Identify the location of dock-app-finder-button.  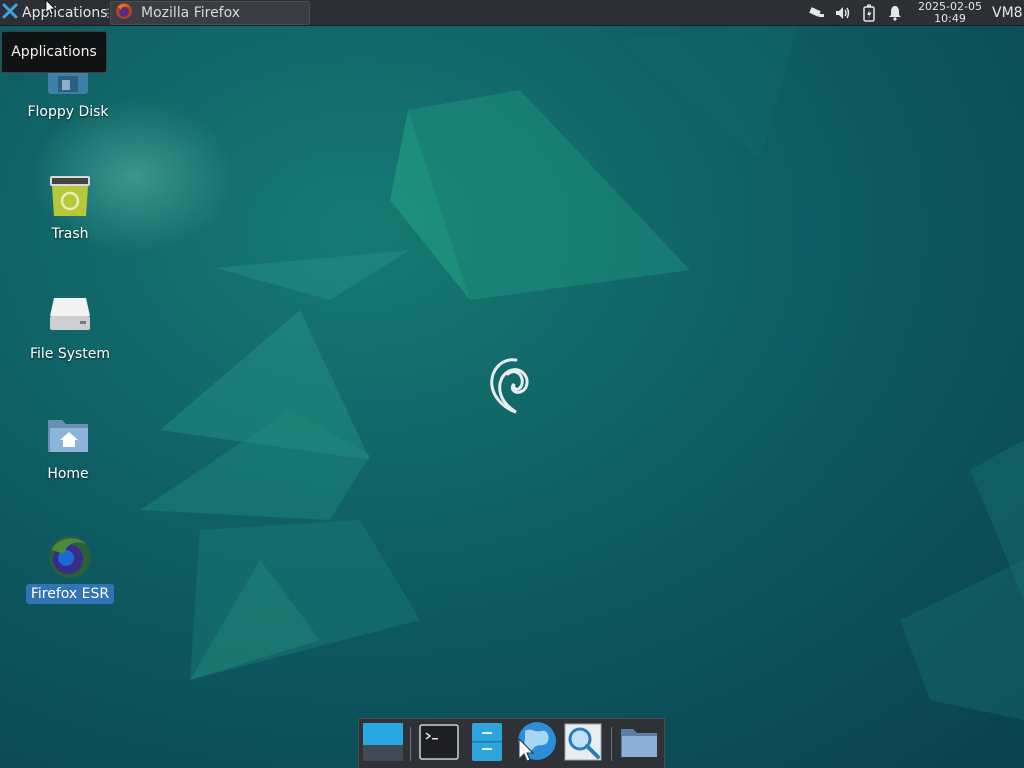
(583, 744).